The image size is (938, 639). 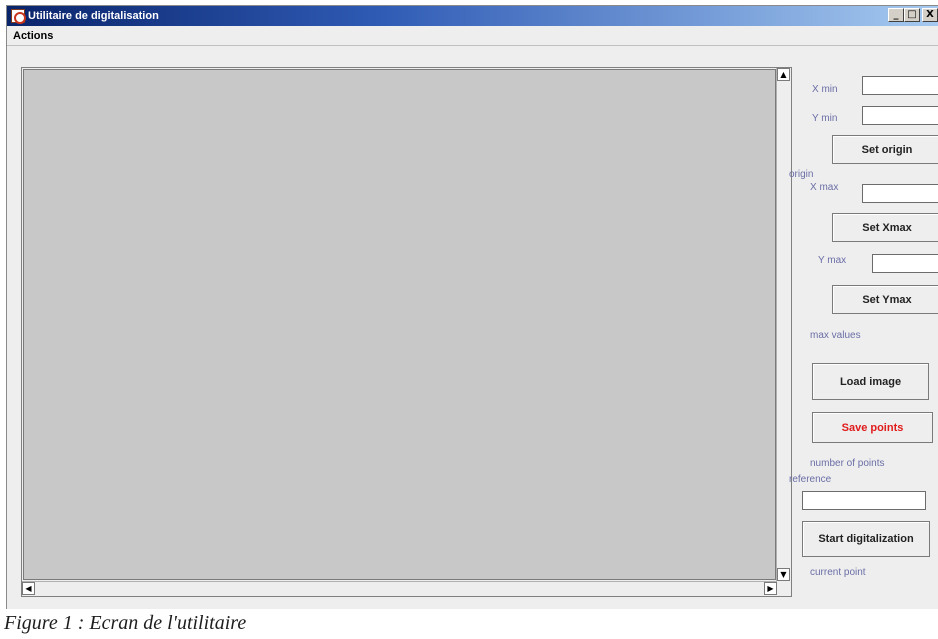 I want to click on horizontal-scrollbar: ◀ ▶, so click(x=399, y=588).